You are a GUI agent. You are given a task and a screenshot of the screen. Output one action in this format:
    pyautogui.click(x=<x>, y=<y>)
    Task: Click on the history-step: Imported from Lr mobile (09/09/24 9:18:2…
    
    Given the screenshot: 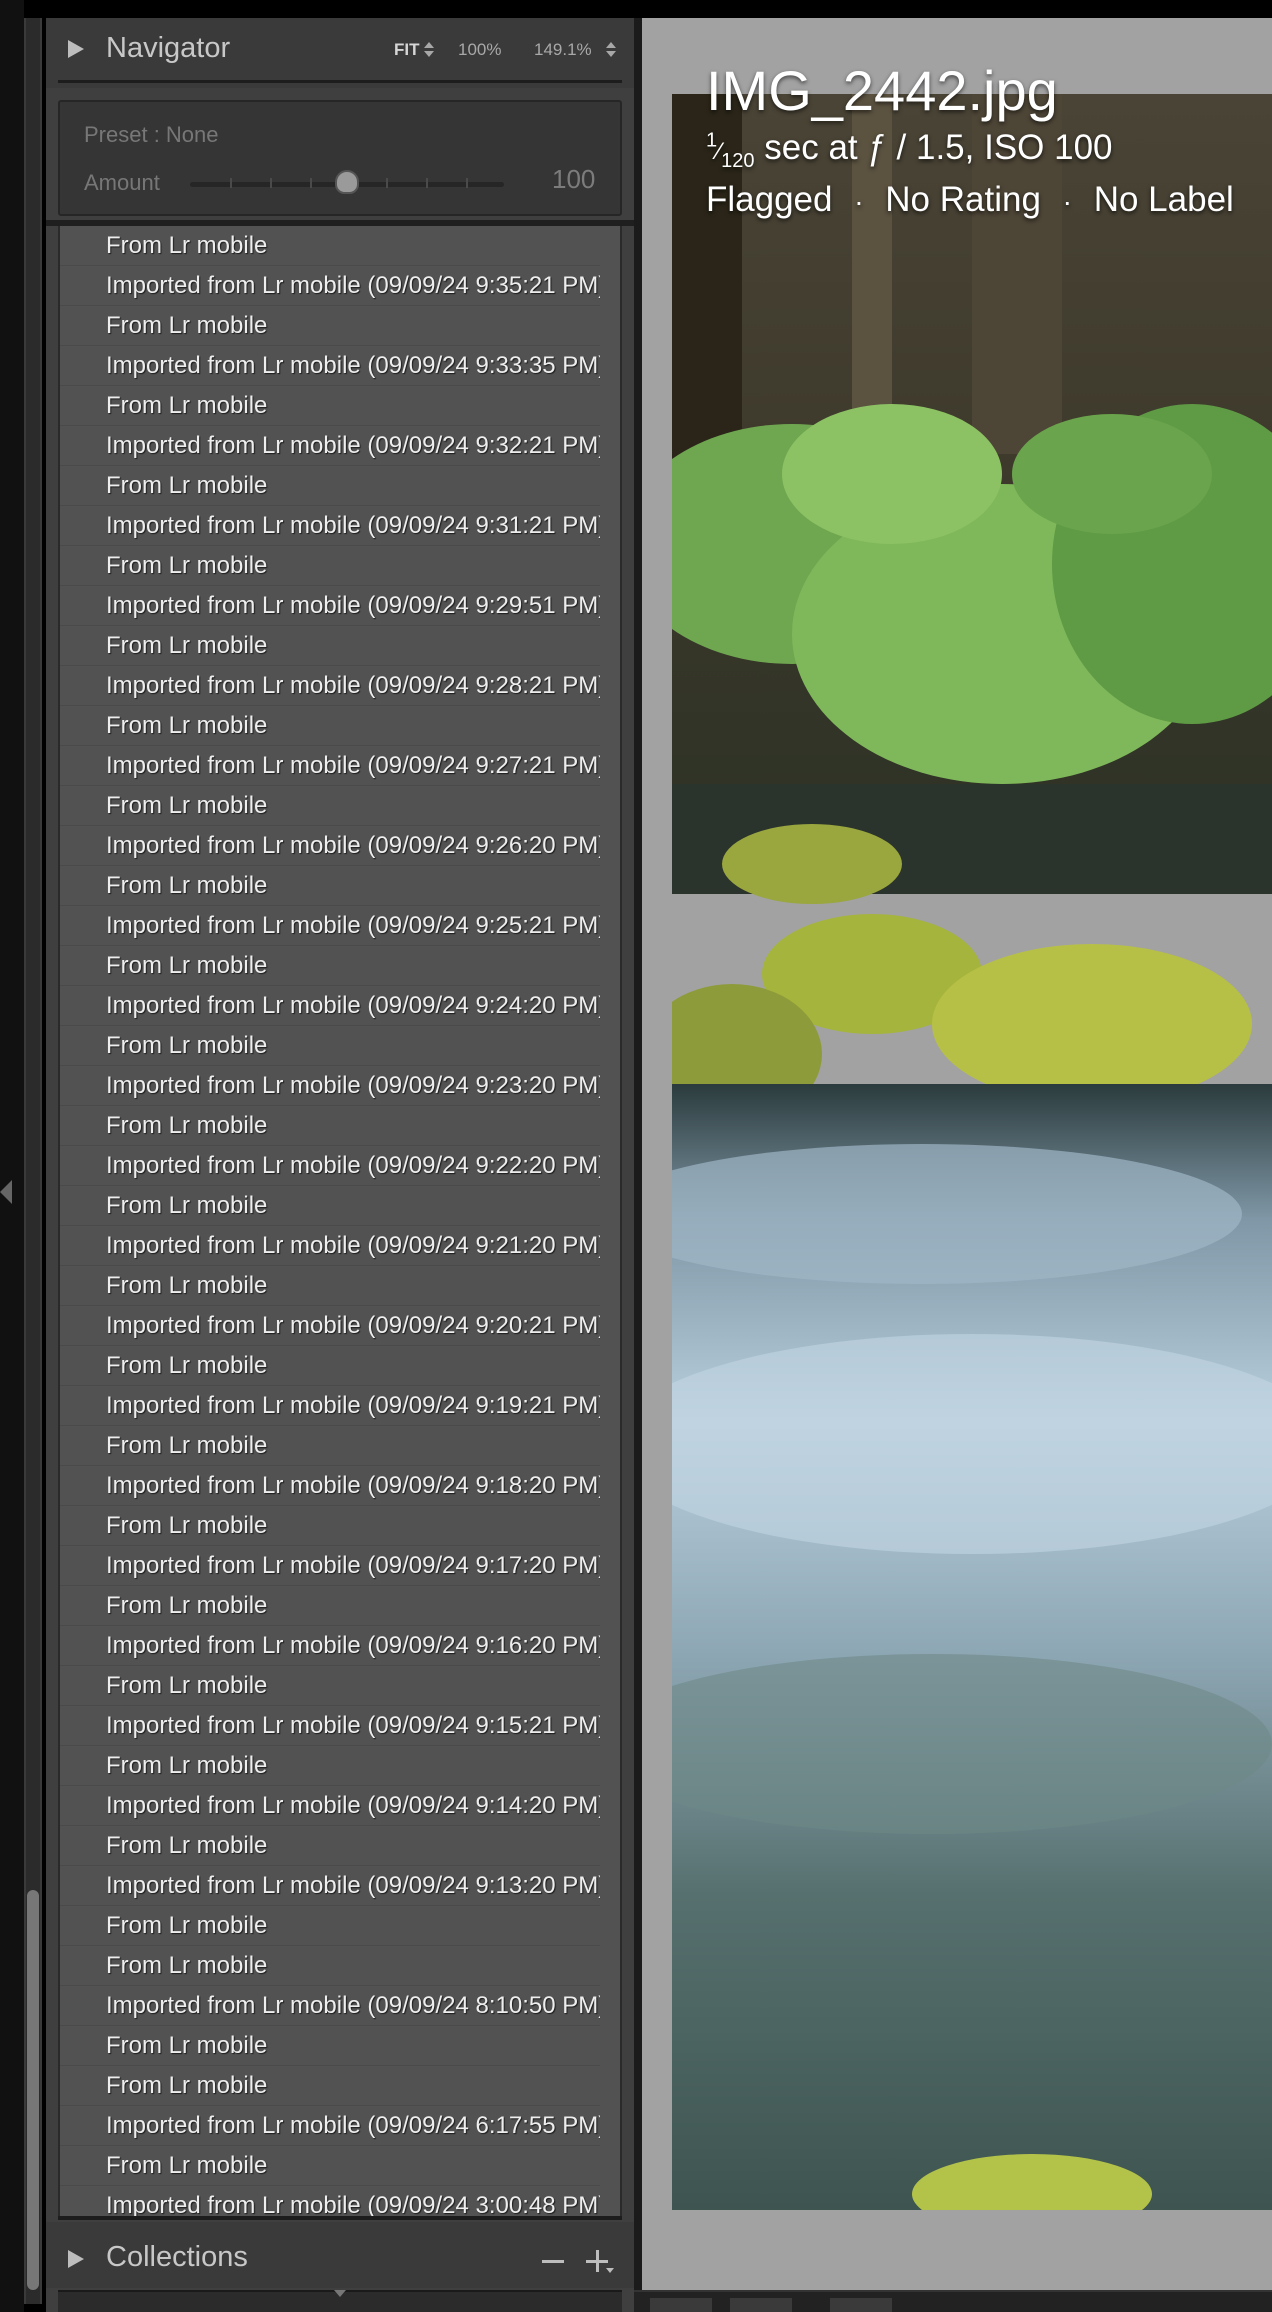 What is the action you would take?
    pyautogui.click(x=330, y=1486)
    